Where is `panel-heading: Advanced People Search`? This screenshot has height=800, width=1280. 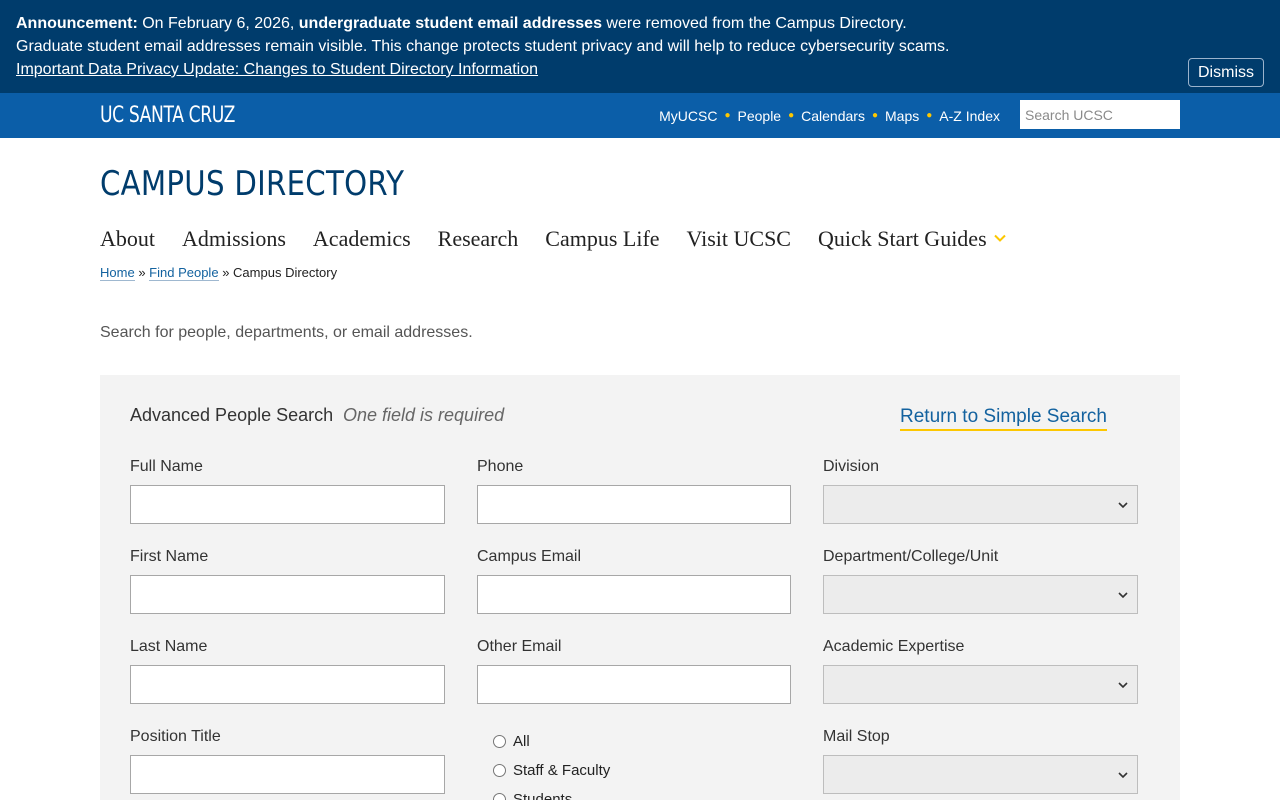
panel-heading: Advanced People Search is located at coordinates (232, 415).